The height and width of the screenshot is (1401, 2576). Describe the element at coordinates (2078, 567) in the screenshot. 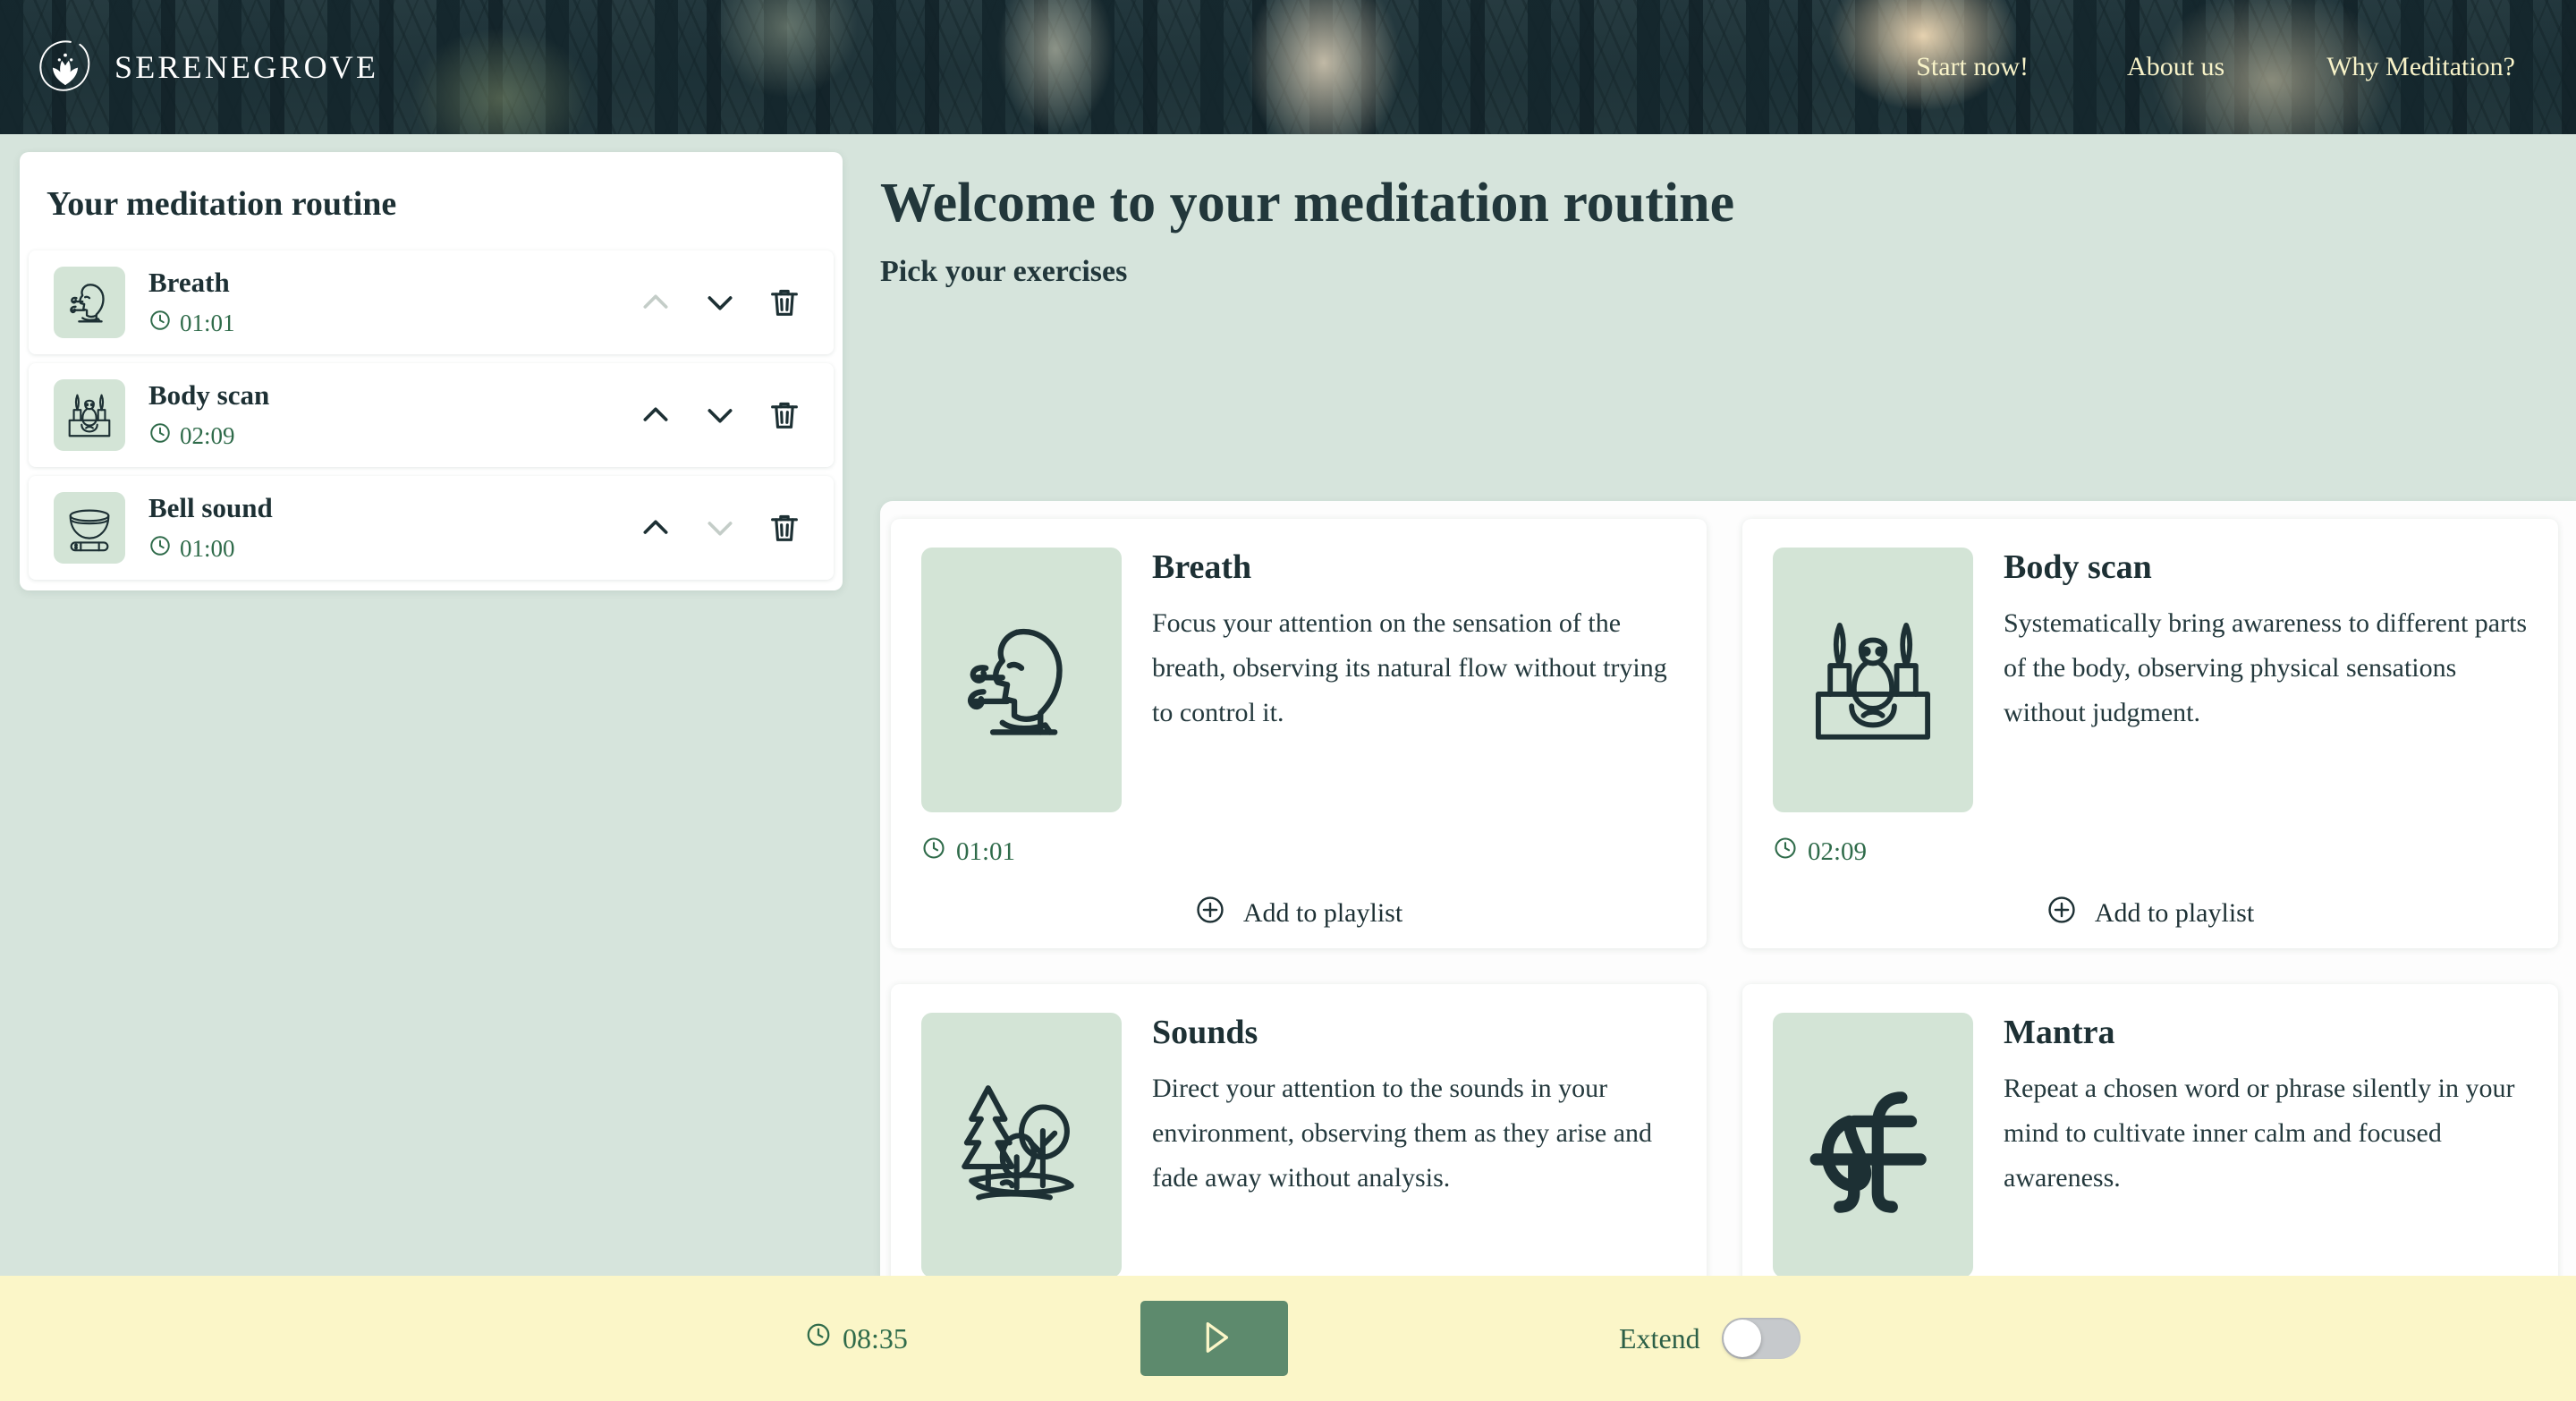

I see `exercise-card-title: Body scan` at that location.